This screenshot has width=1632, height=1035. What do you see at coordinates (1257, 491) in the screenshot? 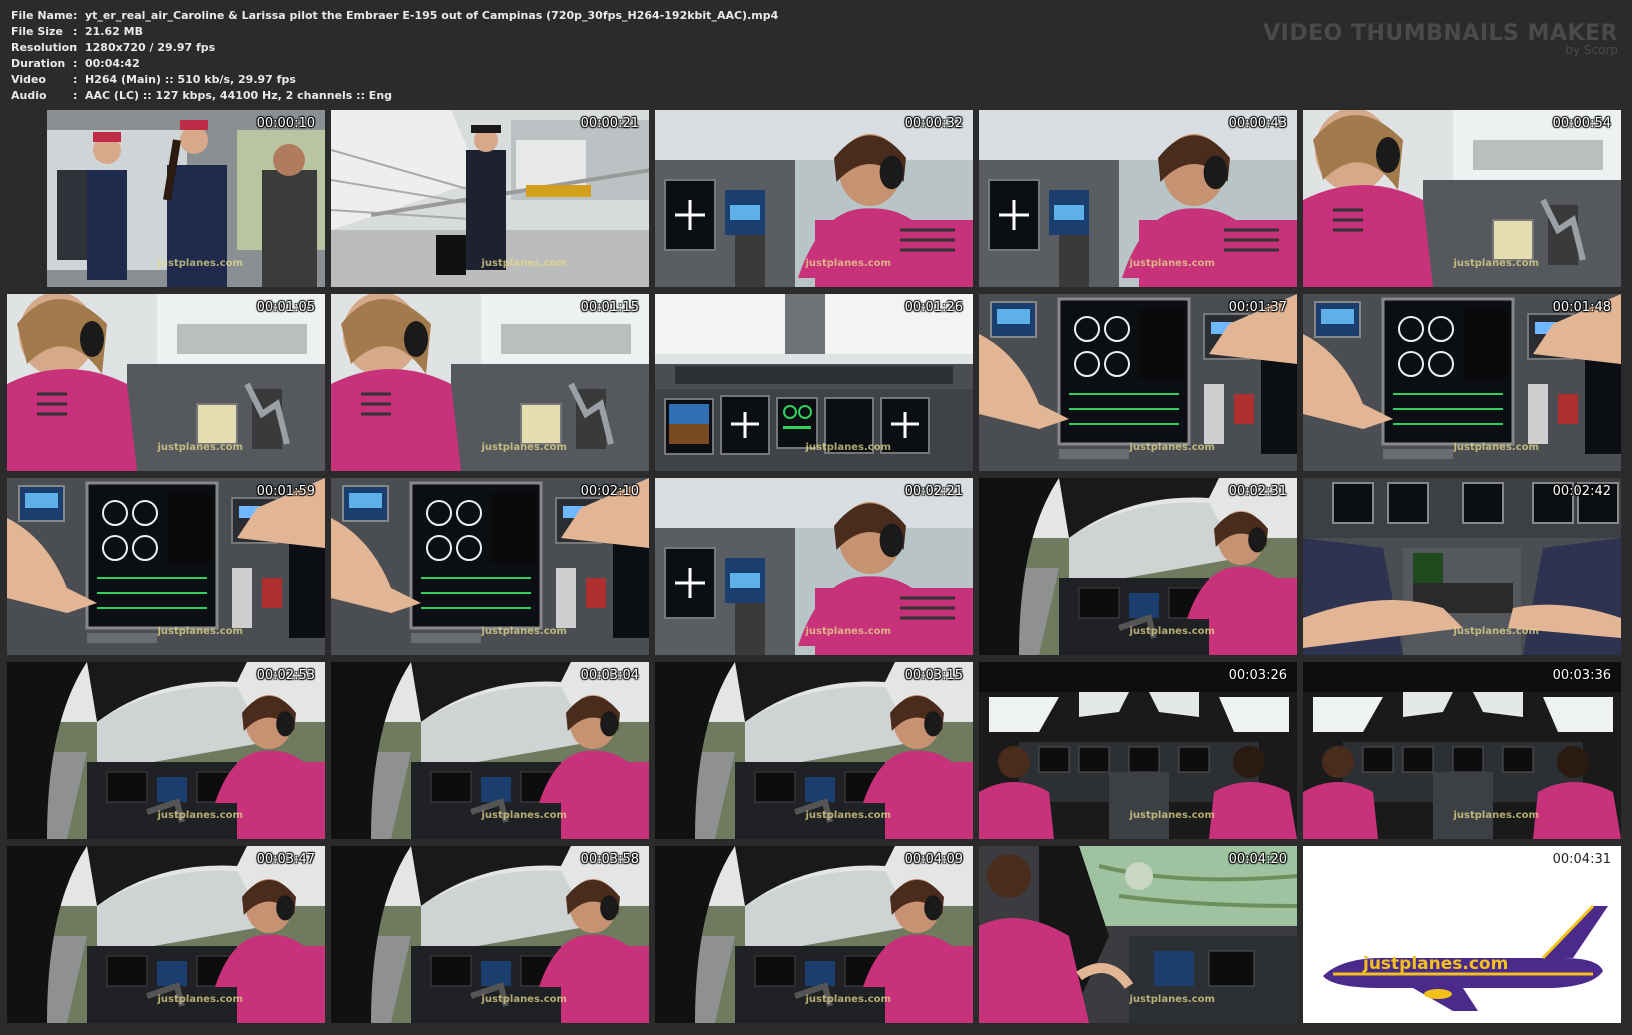
I see `frame-timestamp: 00:02:31` at bounding box center [1257, 491].